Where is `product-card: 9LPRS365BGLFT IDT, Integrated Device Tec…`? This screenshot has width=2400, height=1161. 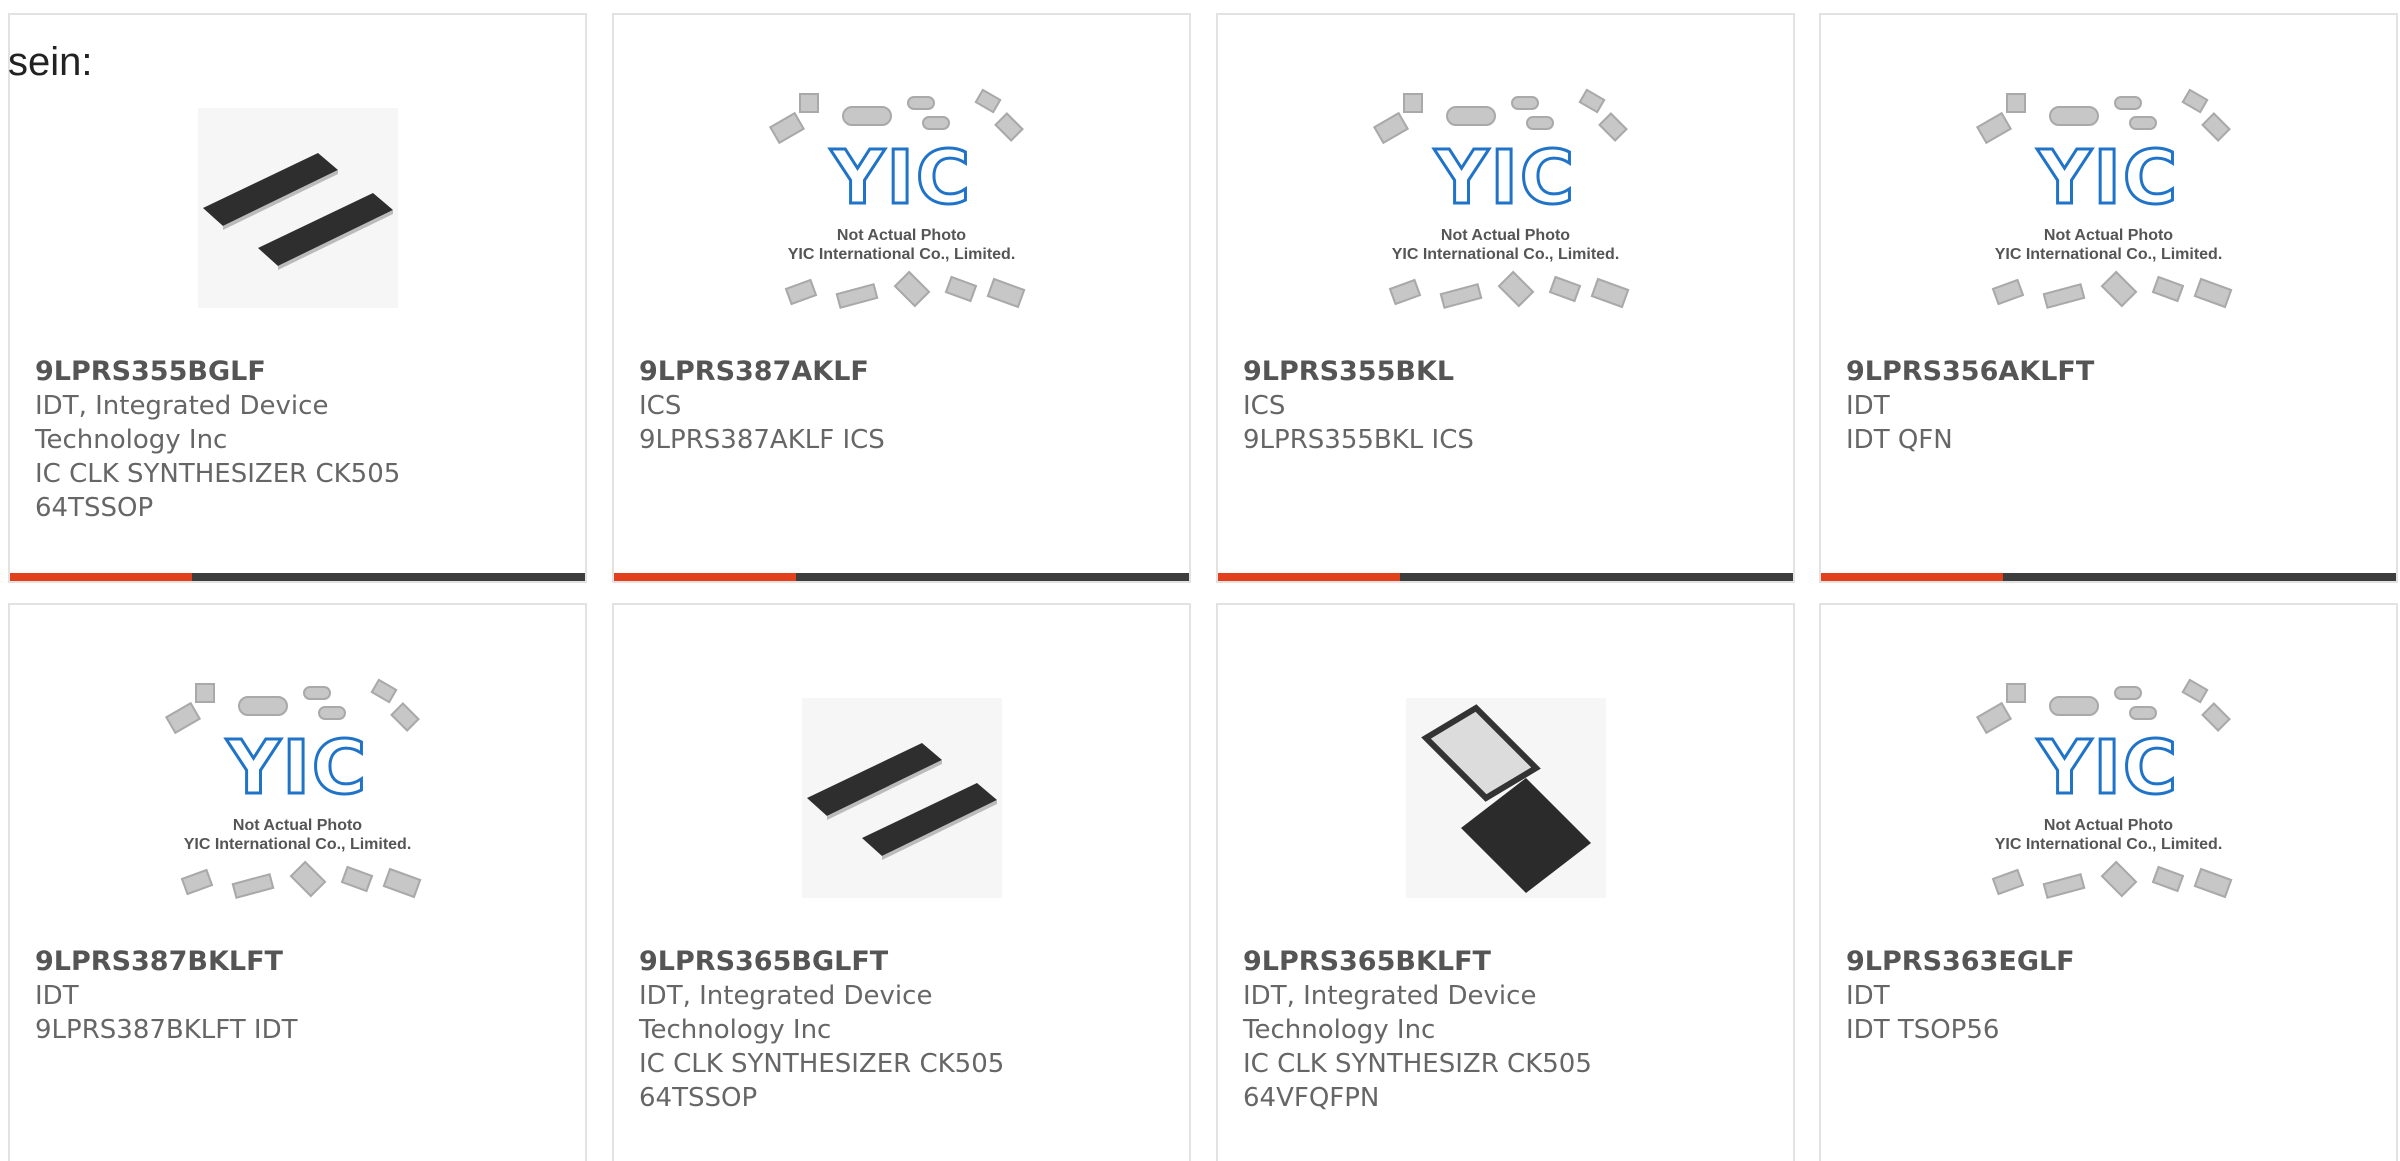 product-card: 9LPRS365BGLFT IDT, Integrated Device Tec… is located at coordinates (901, 882).